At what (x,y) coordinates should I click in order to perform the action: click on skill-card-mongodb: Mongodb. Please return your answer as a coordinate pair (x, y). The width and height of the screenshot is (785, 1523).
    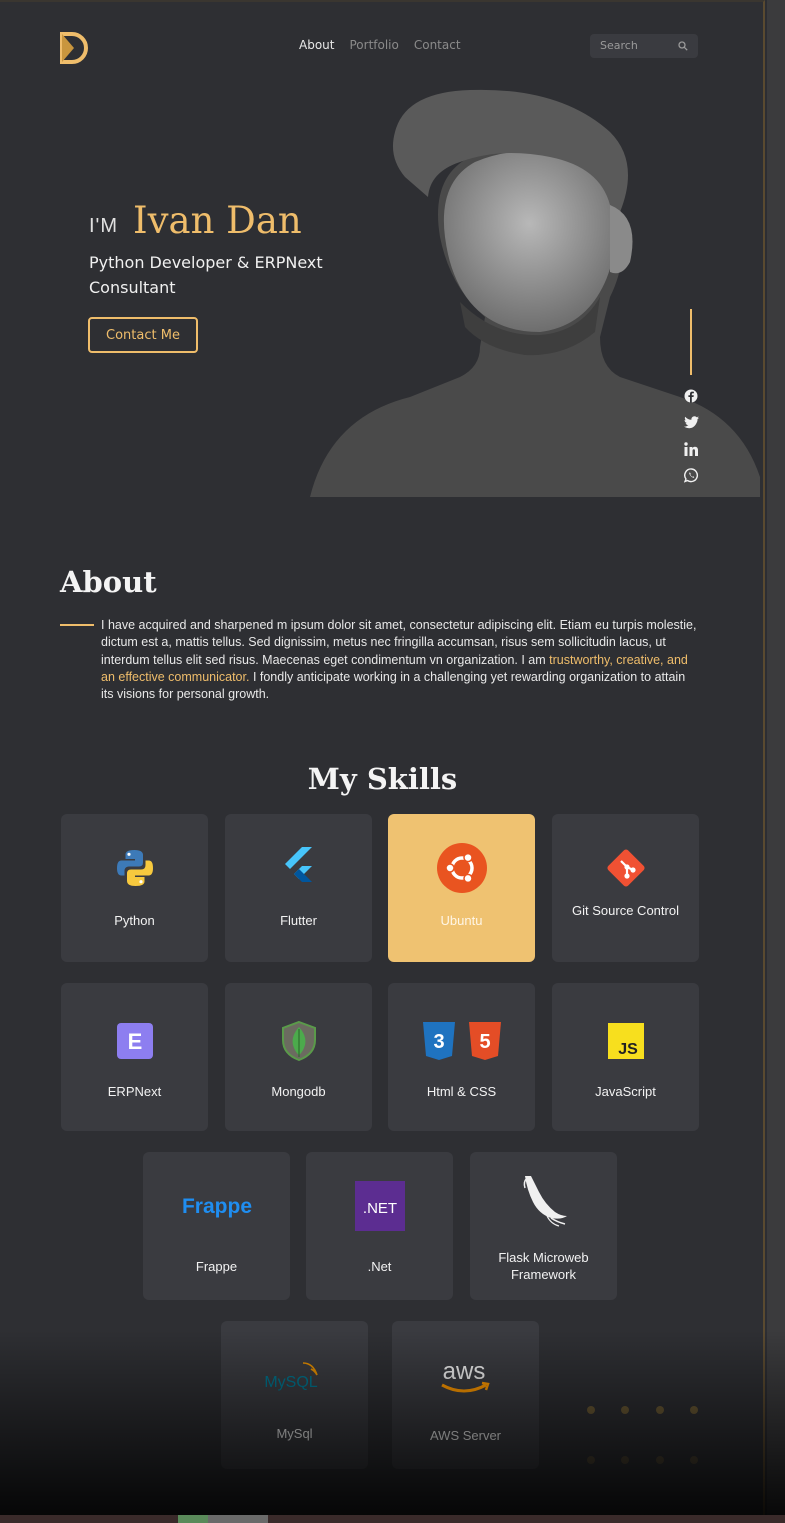
    Looking at the image, I should click on (298, 1057).